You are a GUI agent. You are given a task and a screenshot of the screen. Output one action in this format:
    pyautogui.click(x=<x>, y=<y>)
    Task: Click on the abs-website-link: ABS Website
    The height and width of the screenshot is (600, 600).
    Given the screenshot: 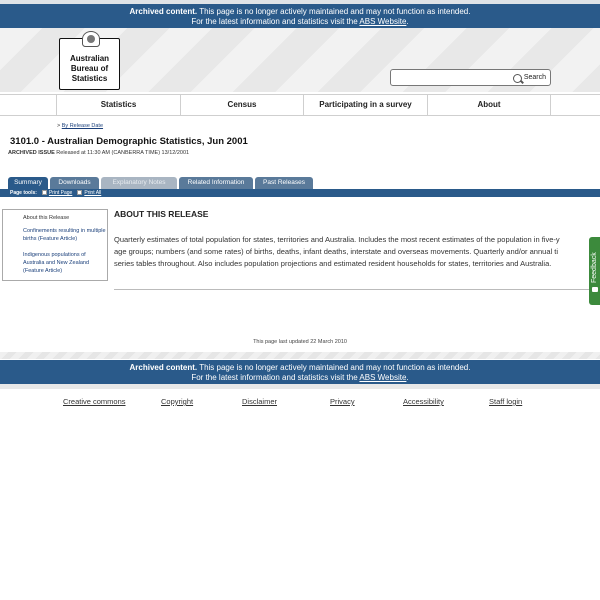 What is the action you would take?
    pyautogui.click(x=382, y=21)
    